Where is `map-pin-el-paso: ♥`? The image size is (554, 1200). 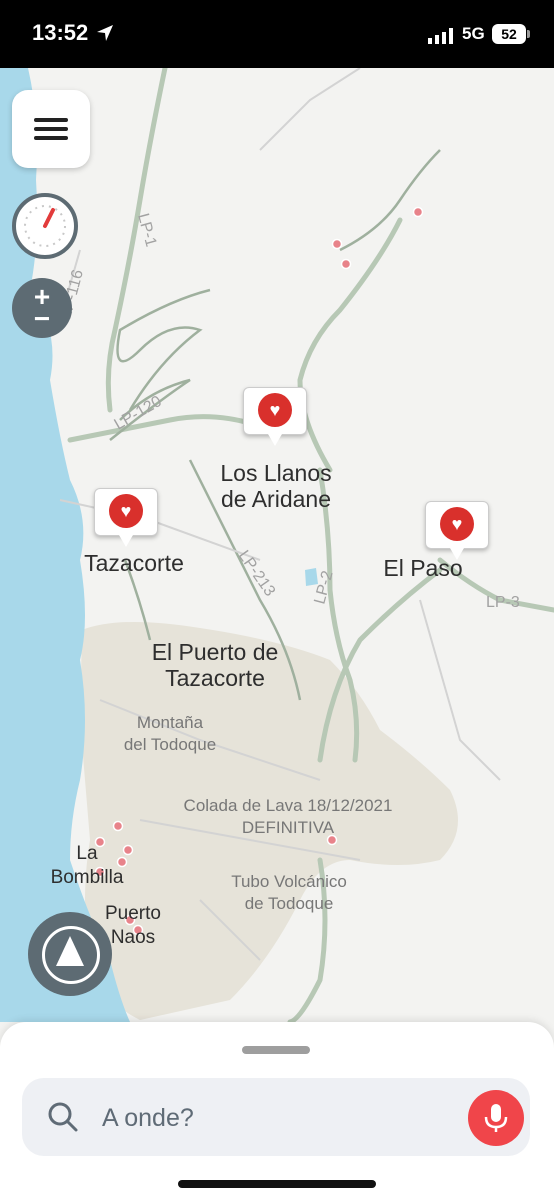 map-pin-el-paso: ♥ is located at coordinates (457, 530).